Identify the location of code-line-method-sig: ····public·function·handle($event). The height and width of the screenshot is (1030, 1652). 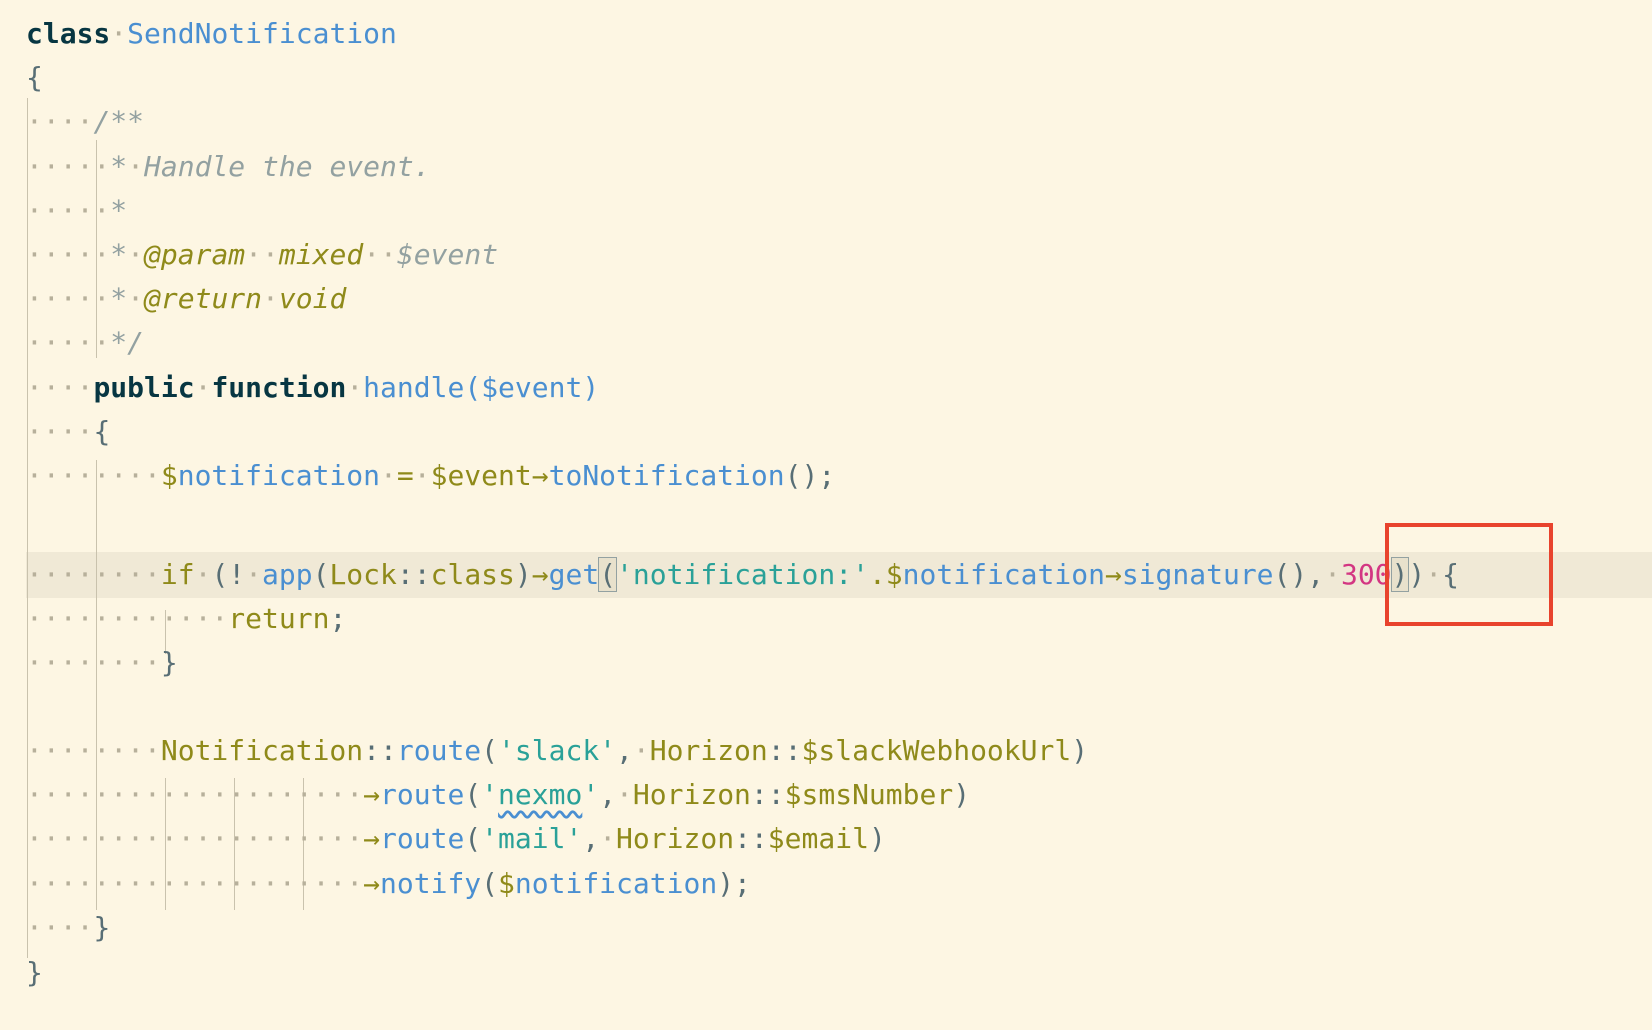
(312, 388).